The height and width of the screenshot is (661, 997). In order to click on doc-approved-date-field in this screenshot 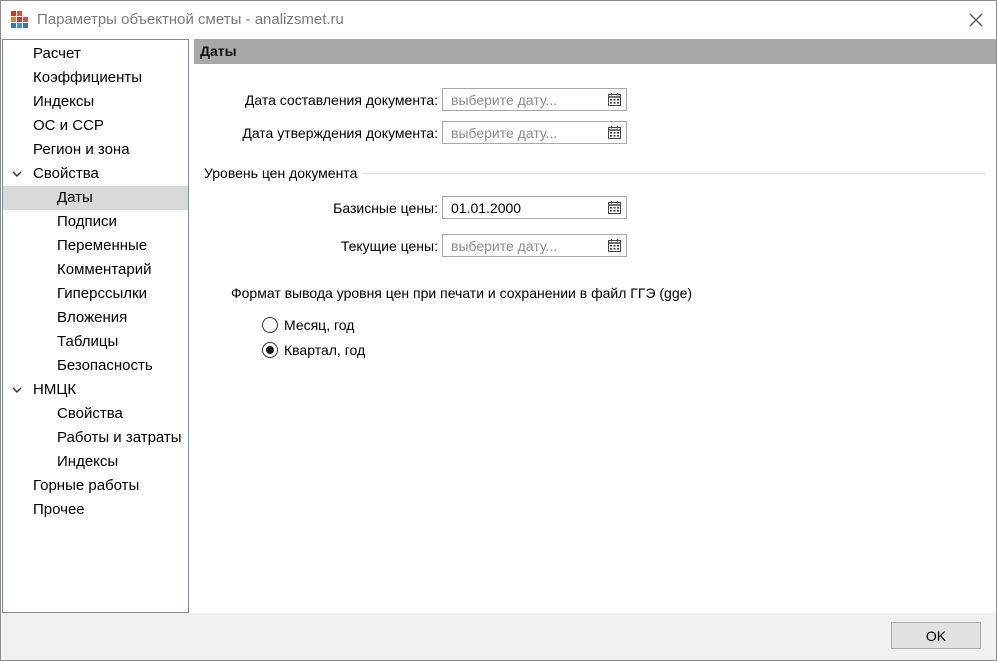, I will do `click(534, 132)`.